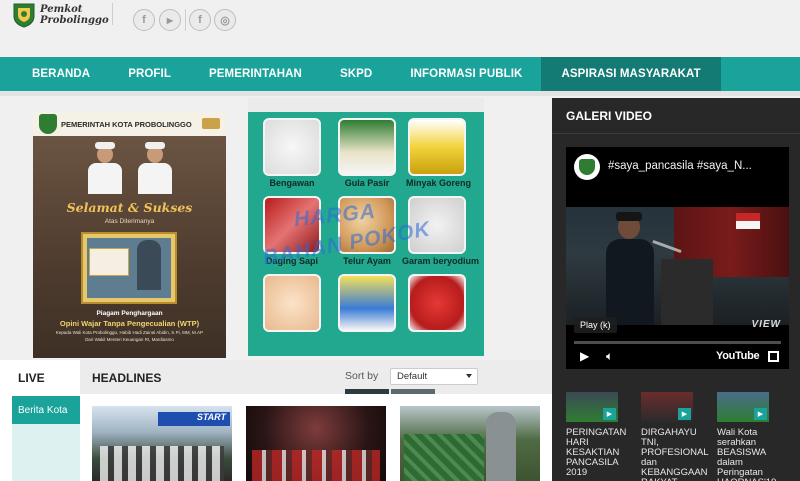 The image size is (800, 481). I want to click on nav-item-profil: PROFIL, so click(149, 74).